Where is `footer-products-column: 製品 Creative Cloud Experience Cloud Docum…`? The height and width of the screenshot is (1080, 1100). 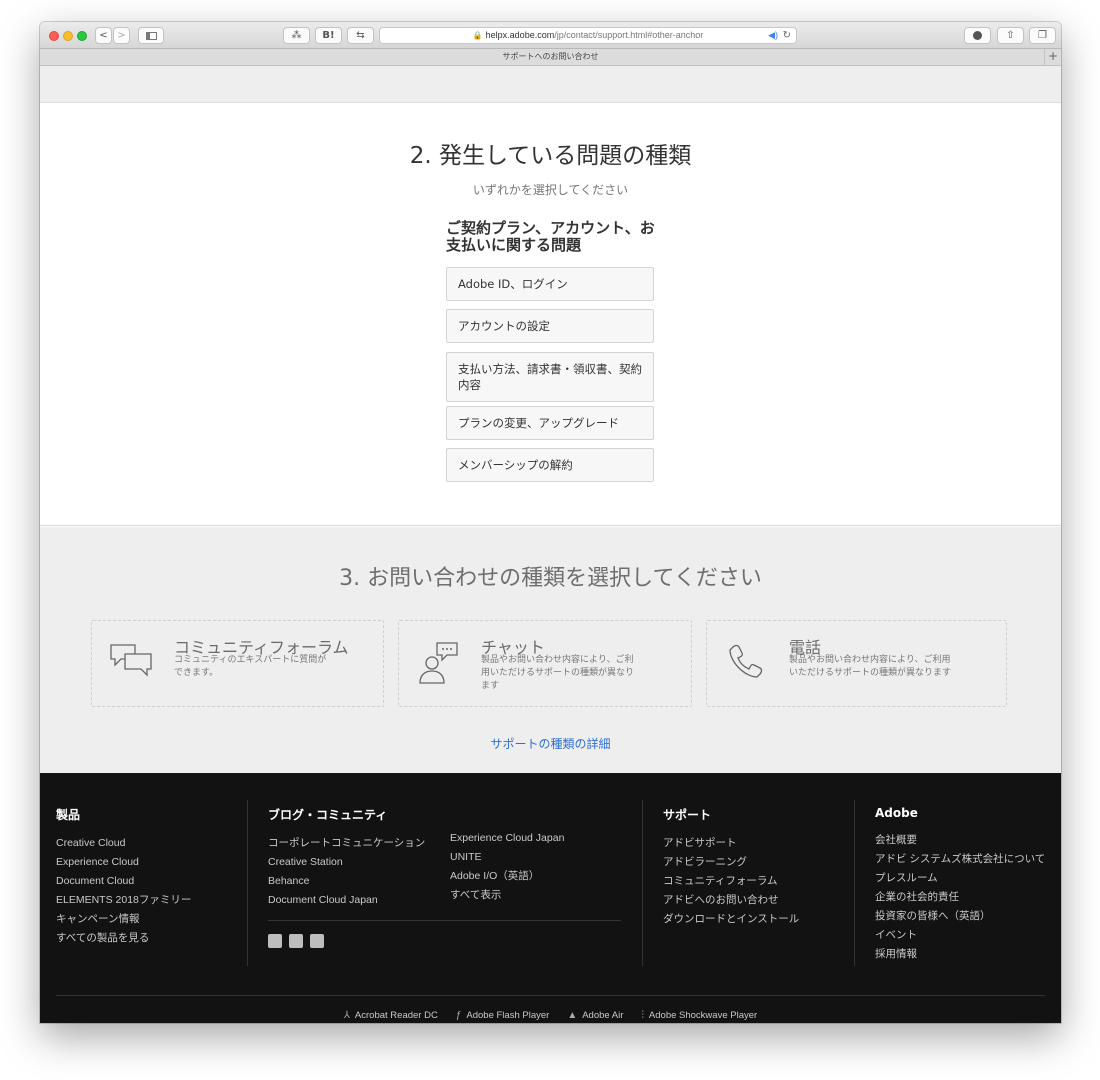
footer-products-column: 製品 Creative Cloud Experience Cloud Docum… is located at coordinates (123, 877).